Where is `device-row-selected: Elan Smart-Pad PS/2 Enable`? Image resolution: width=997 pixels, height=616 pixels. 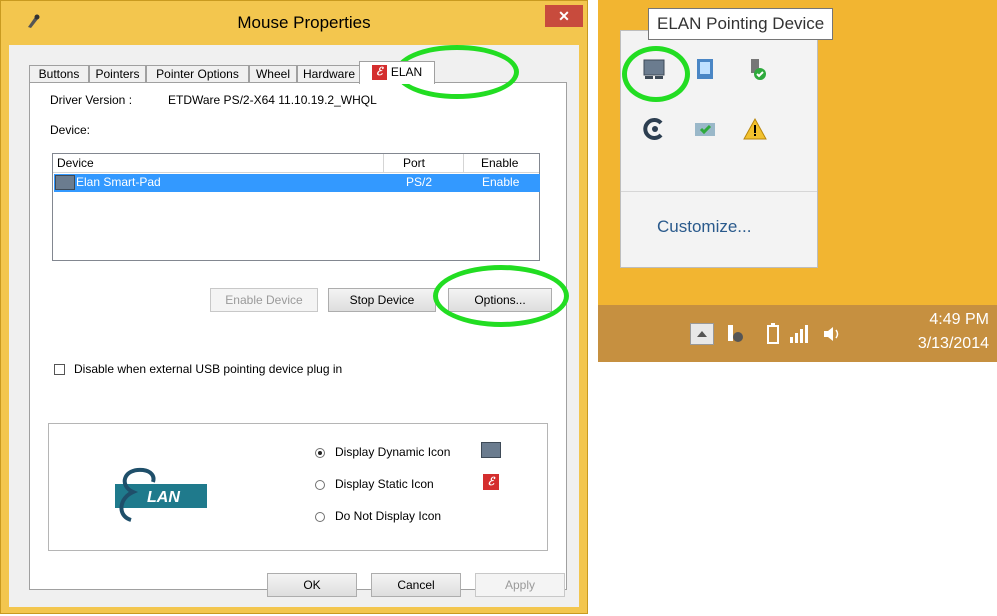 device-row-selected: Elan Smart-Pad PS/2 Enable is located at coordinates (297, 183).